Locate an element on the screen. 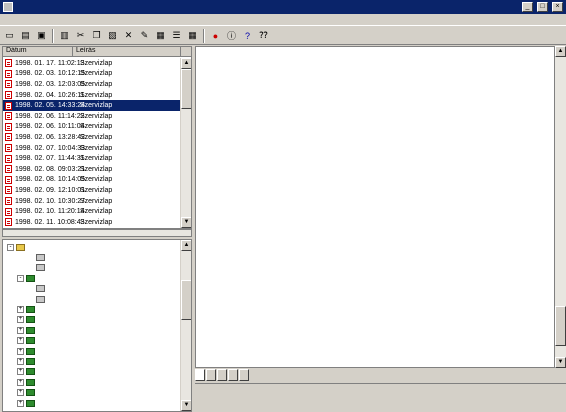 Image resolution: width=566 pixels, height=412 pixels. column-header-description: Leírás is located at coordinates (127, 51).